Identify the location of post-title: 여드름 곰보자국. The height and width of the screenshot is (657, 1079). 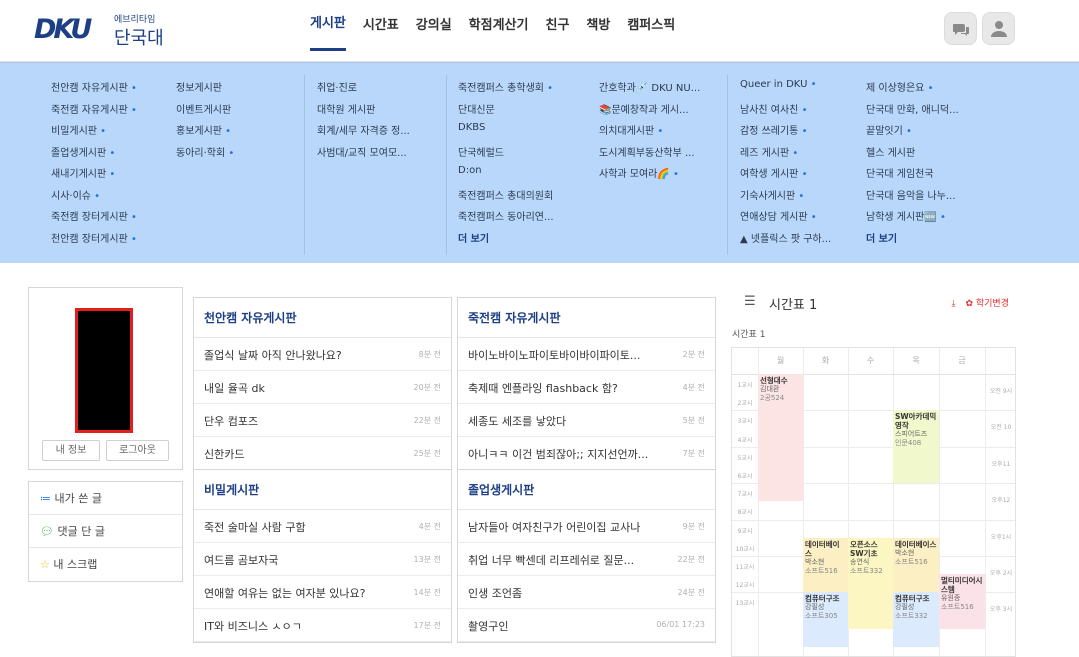
(241, 560).